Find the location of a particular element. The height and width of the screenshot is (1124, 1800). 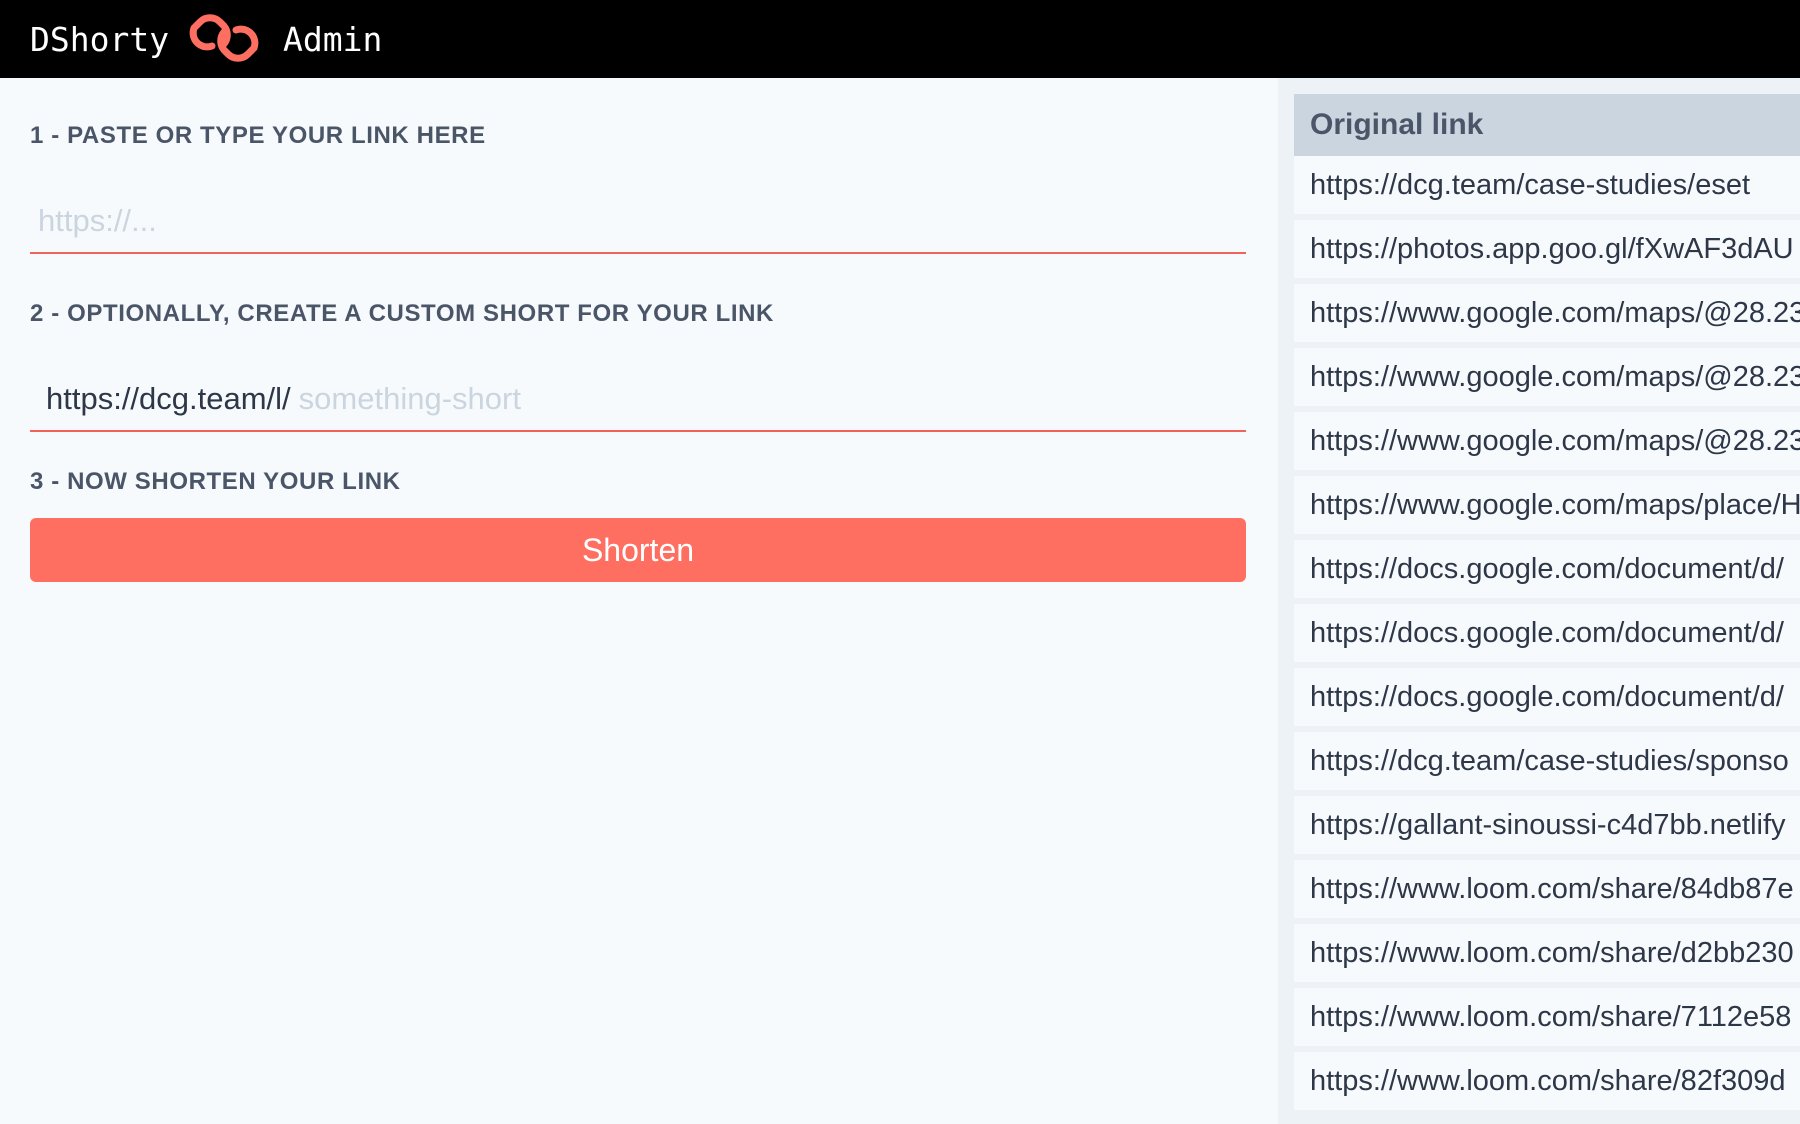

custom-short-field: https://dcg.team/l/ is located at coordinates (638, 400).